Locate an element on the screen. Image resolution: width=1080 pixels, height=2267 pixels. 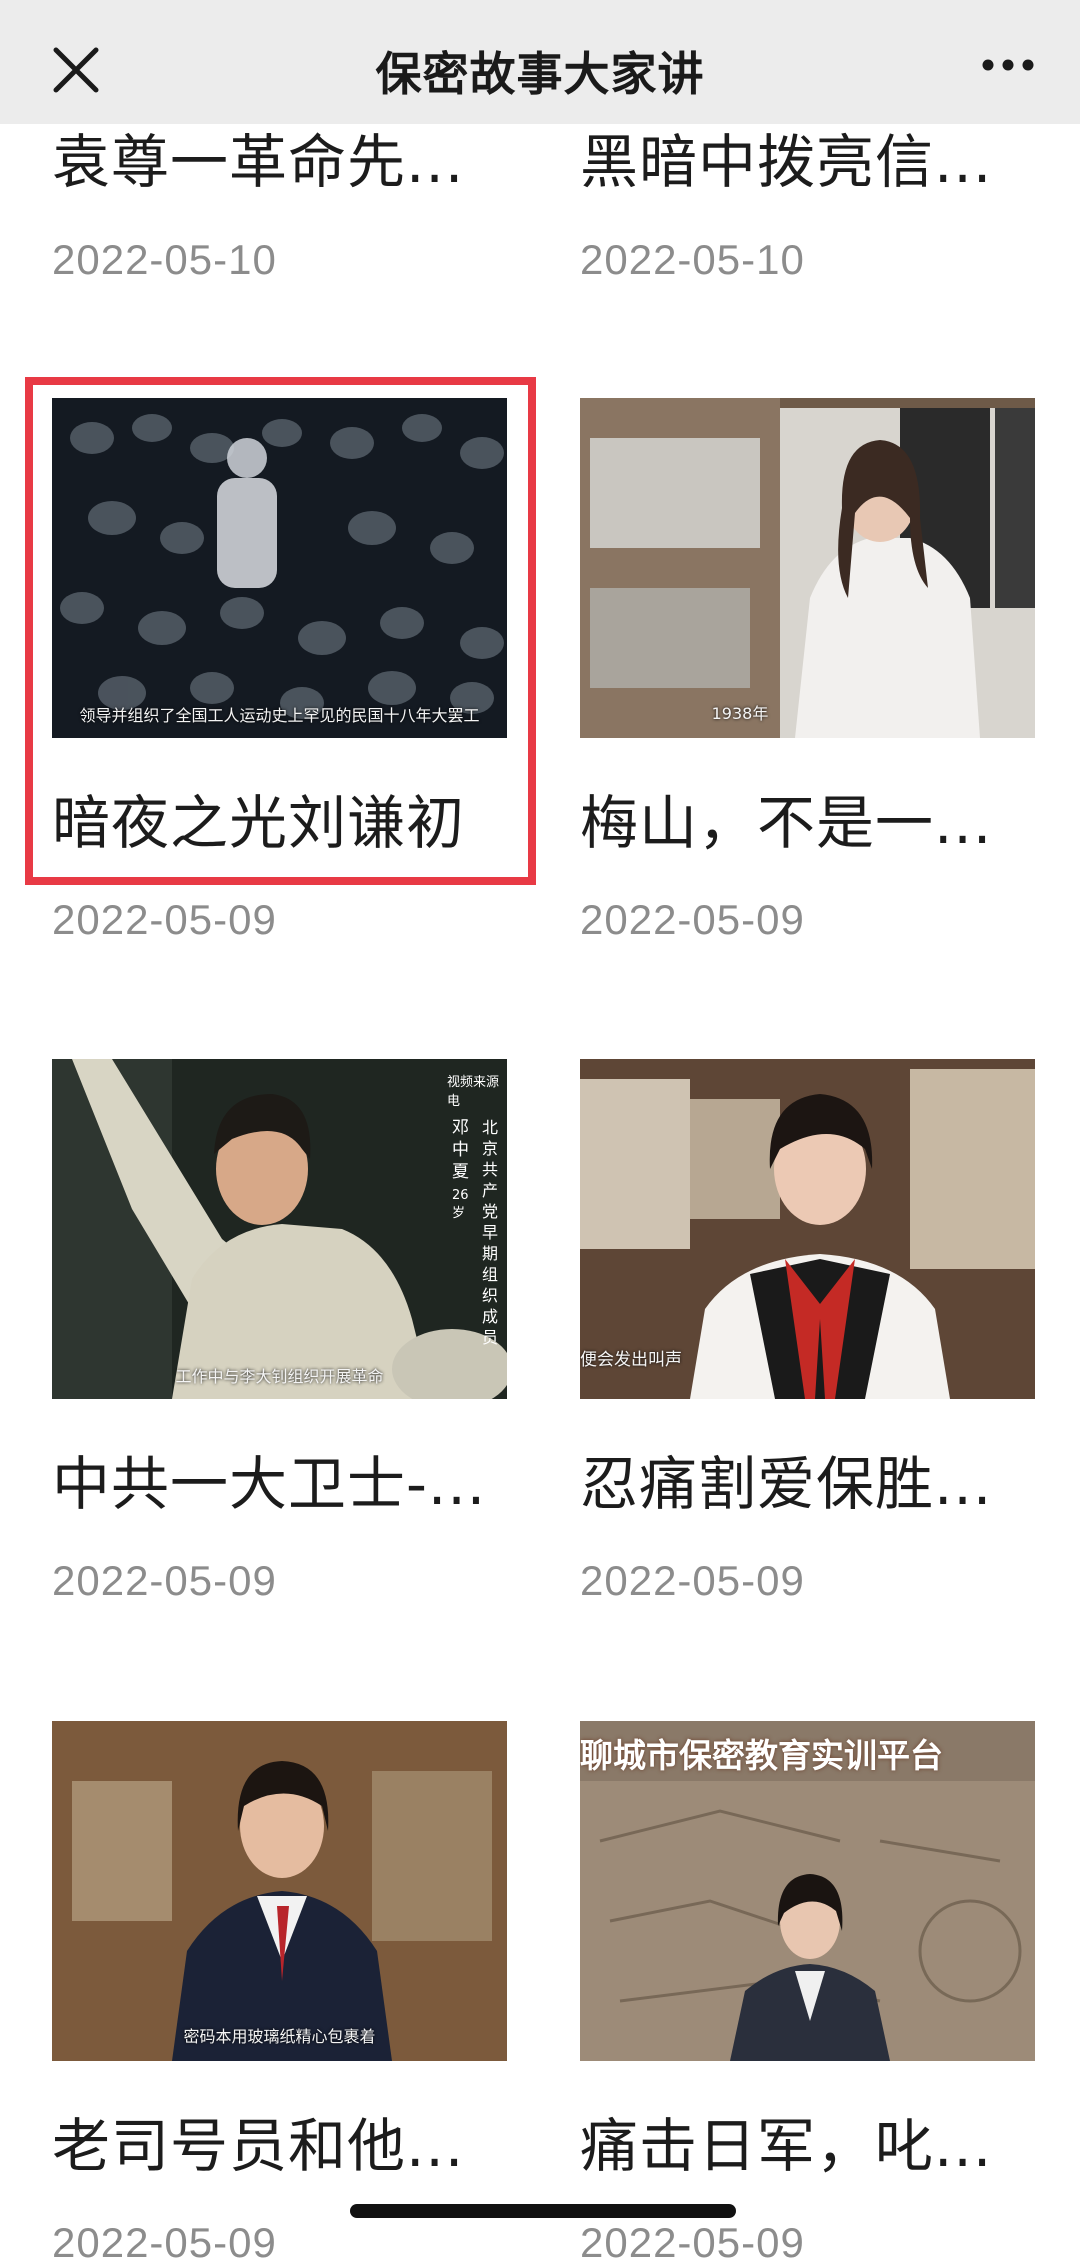
top-nav-bar: 保密故事大家讲 is located at coordinates (540, 62).